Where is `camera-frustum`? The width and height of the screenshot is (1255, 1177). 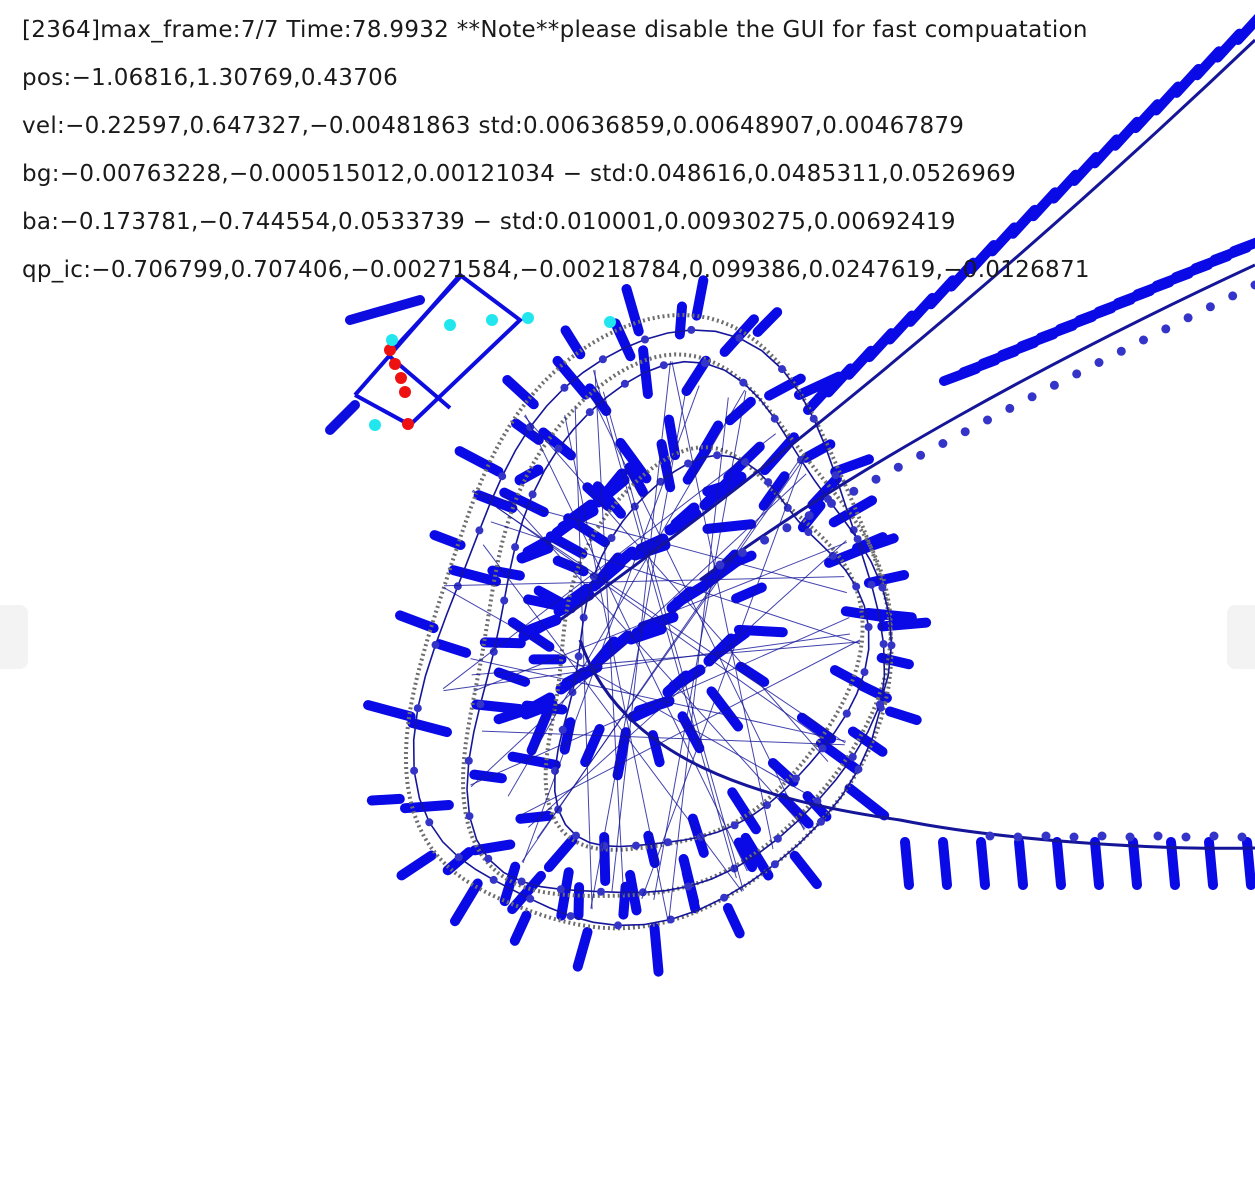
camera-frustum is located at coordinates (470, 353).